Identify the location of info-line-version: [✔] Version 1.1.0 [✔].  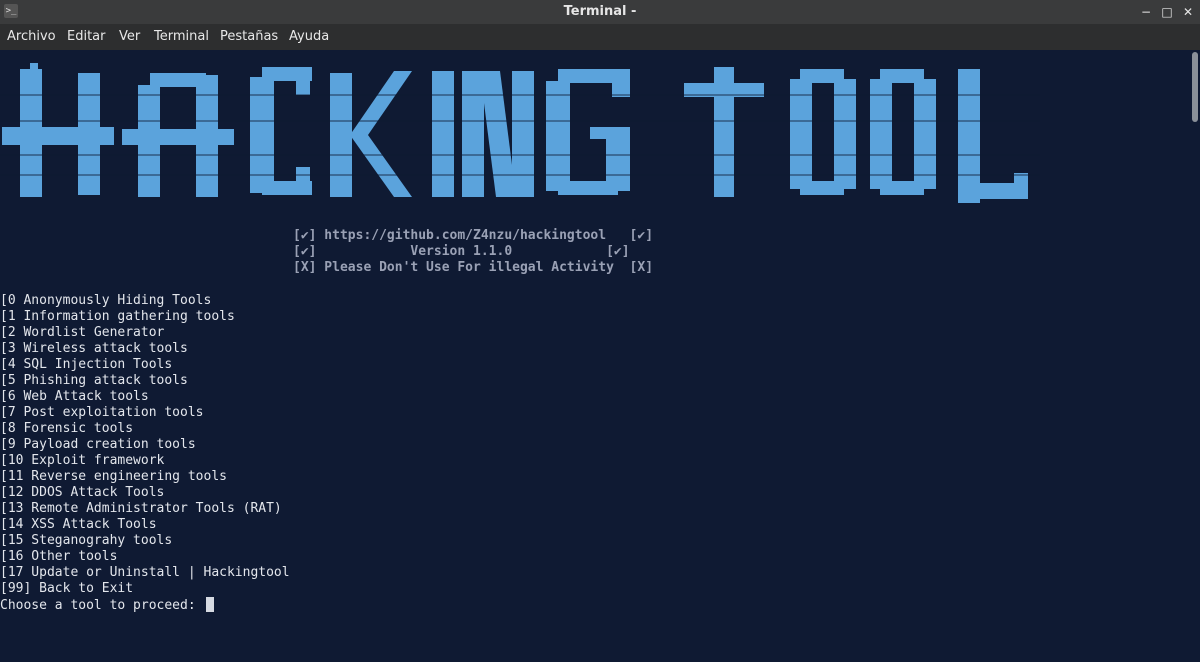
(461, 251).